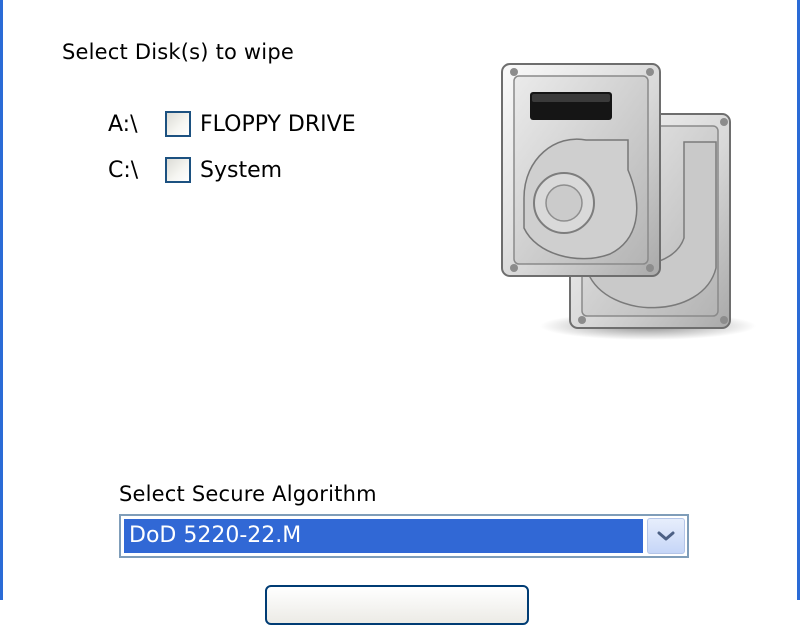 The width and height of the screenshot is (800, 625). Describe the element at coordinates (123, 124) in the screenshot. I see `drive-letter: A:\` at that location.